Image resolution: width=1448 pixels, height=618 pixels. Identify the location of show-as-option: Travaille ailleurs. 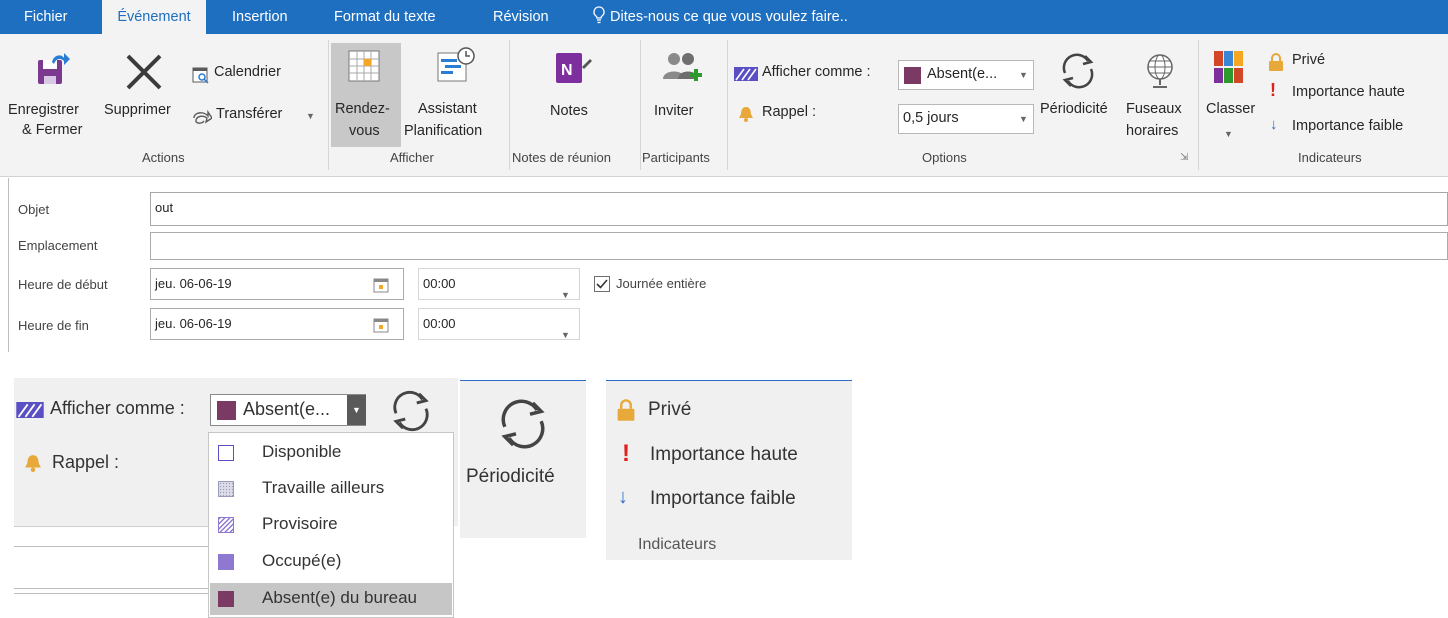
(331, 489).